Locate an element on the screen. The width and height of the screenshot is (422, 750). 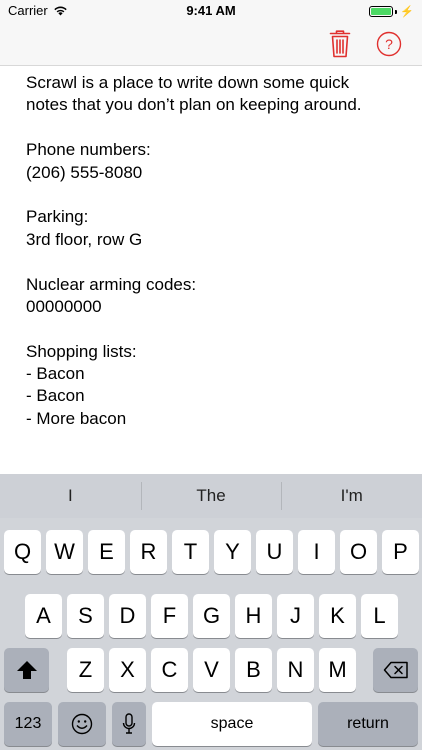
key-n-label: N is located at coordinates (295, 669).